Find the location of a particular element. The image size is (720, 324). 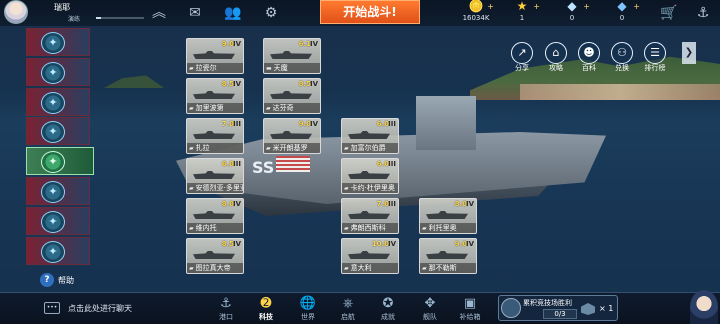

ship-card: 6.0 III ▰ 安德烈亚·多里亚 is located at coordinates (215, 176).